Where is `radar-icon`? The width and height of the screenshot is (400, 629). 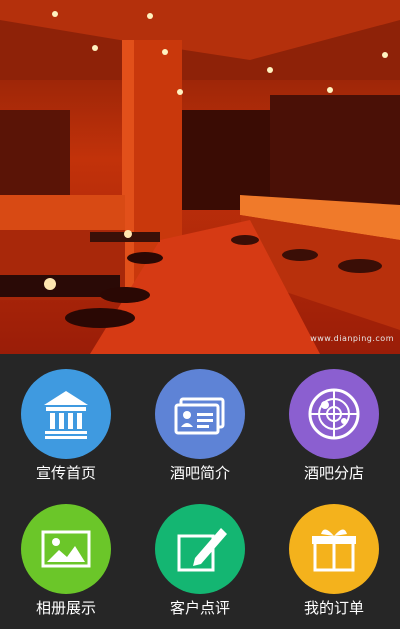
radar-icon is located at coordinates (334, 414).